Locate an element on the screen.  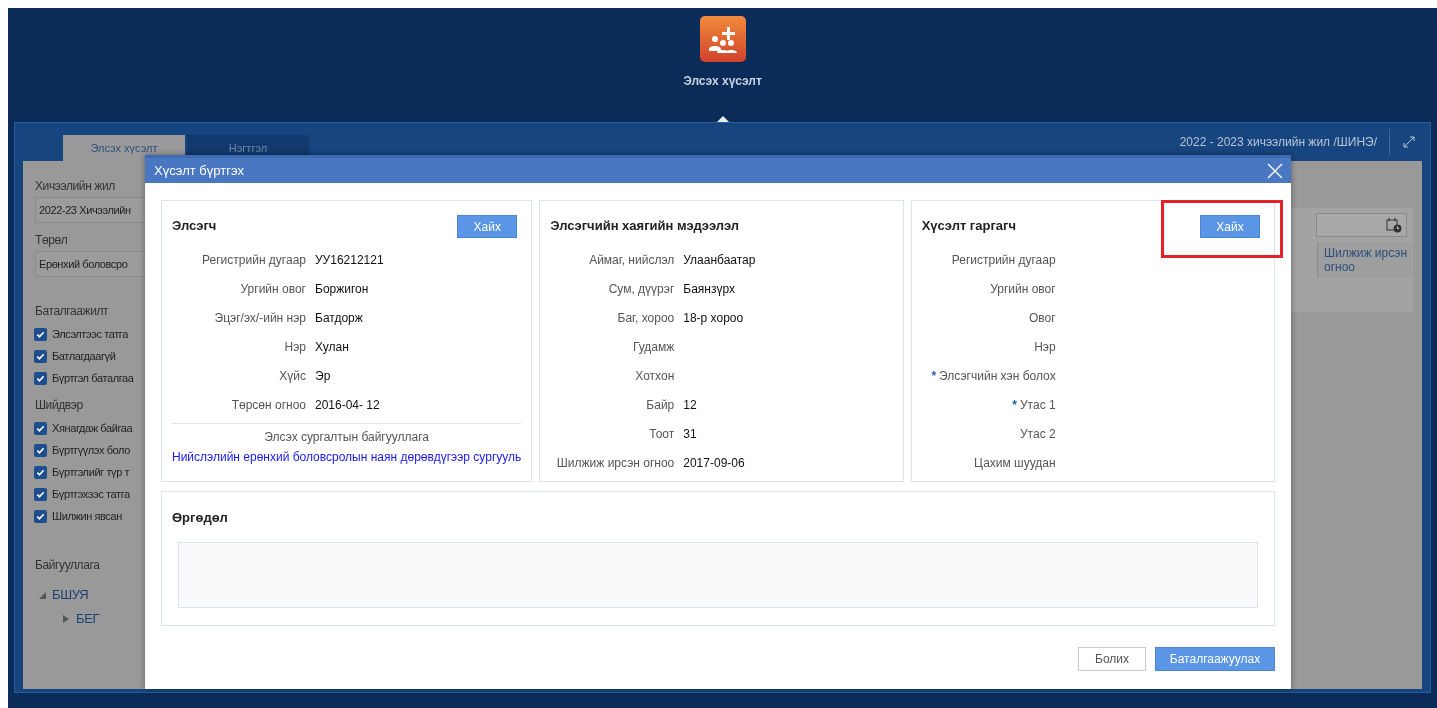
expand-icon is located at coordinates (1409, 142).